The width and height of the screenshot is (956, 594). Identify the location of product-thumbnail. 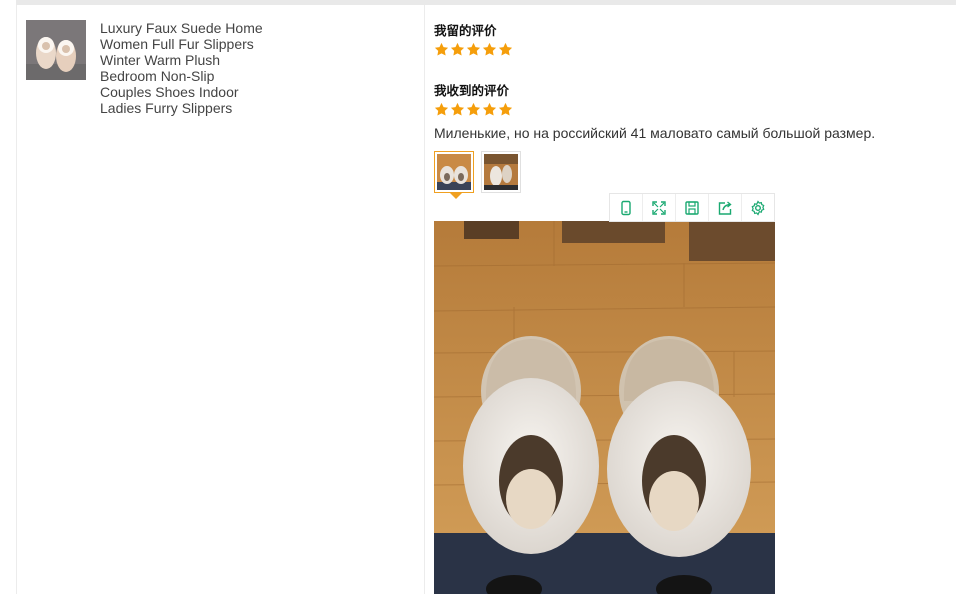
(56, 50).